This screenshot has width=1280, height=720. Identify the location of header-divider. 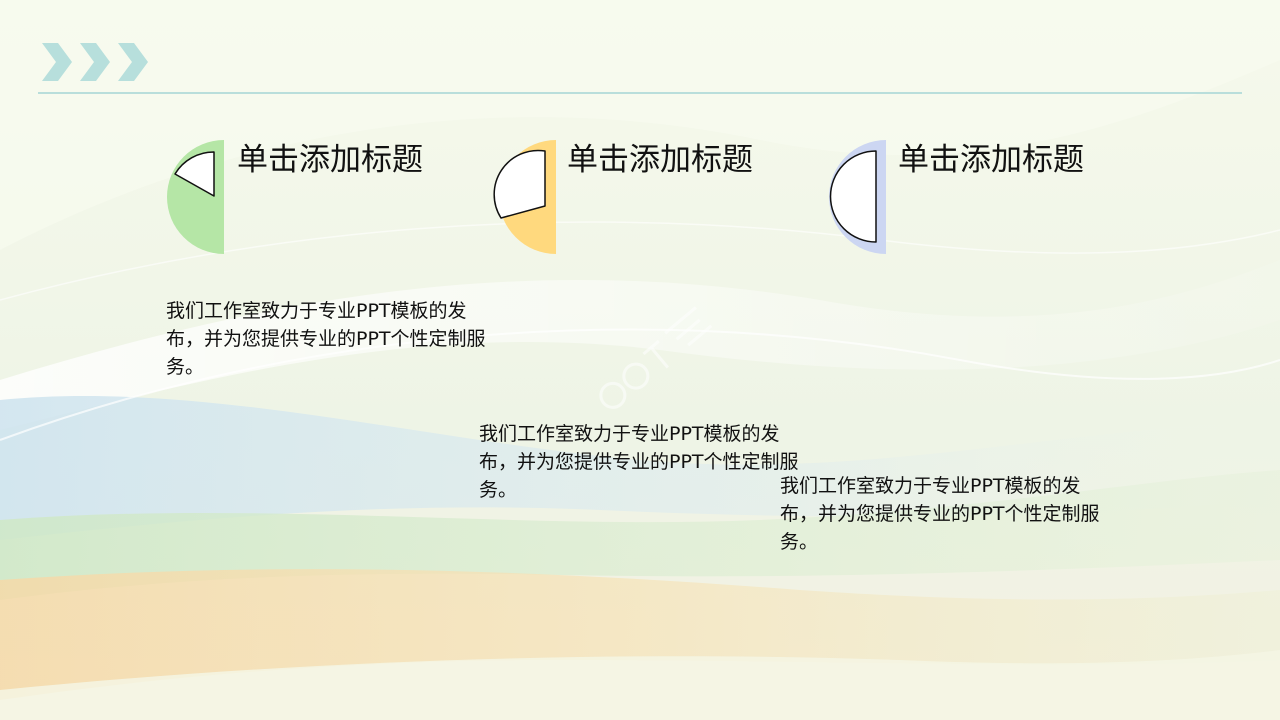
(640, 93).